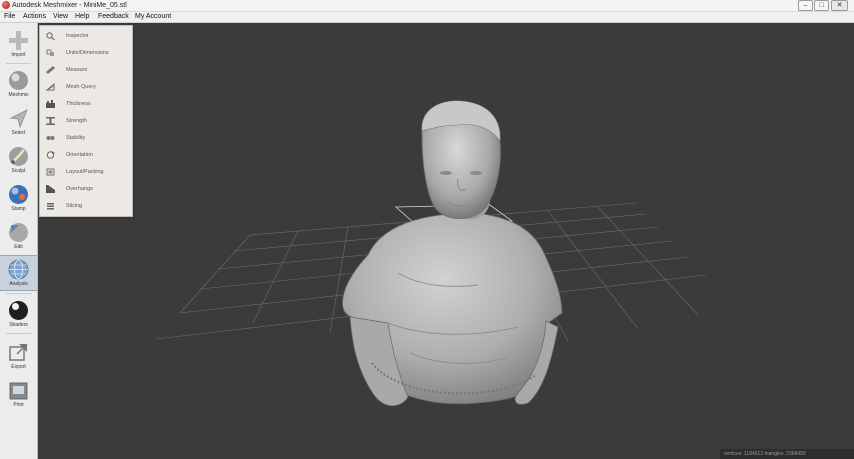 This screenshot has width=854, height=459. I want to click on meshmixer-app-icon, so click(6, 5).